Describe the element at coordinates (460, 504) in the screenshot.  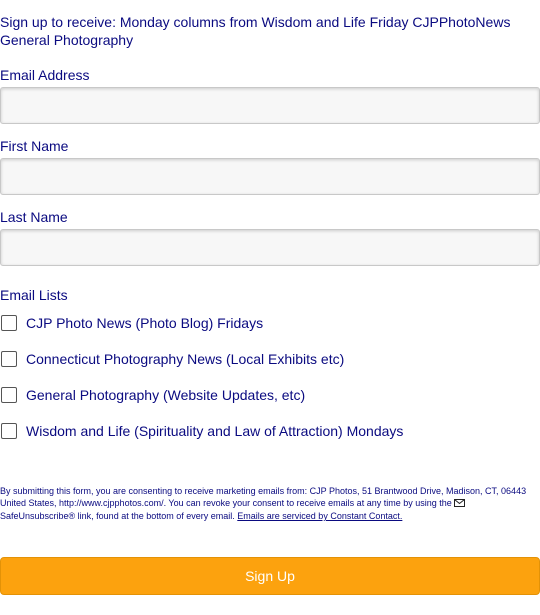
I see `envelope-icon` at that location.